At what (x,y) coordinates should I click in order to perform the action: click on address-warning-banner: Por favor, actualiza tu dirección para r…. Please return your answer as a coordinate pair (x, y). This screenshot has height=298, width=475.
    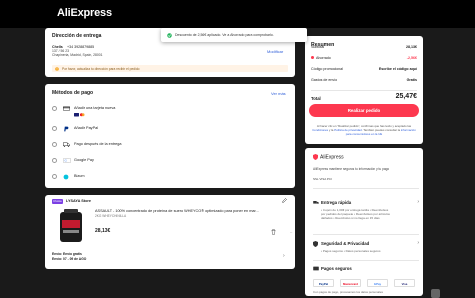
    Looking at the image, I should click on (170, 68).